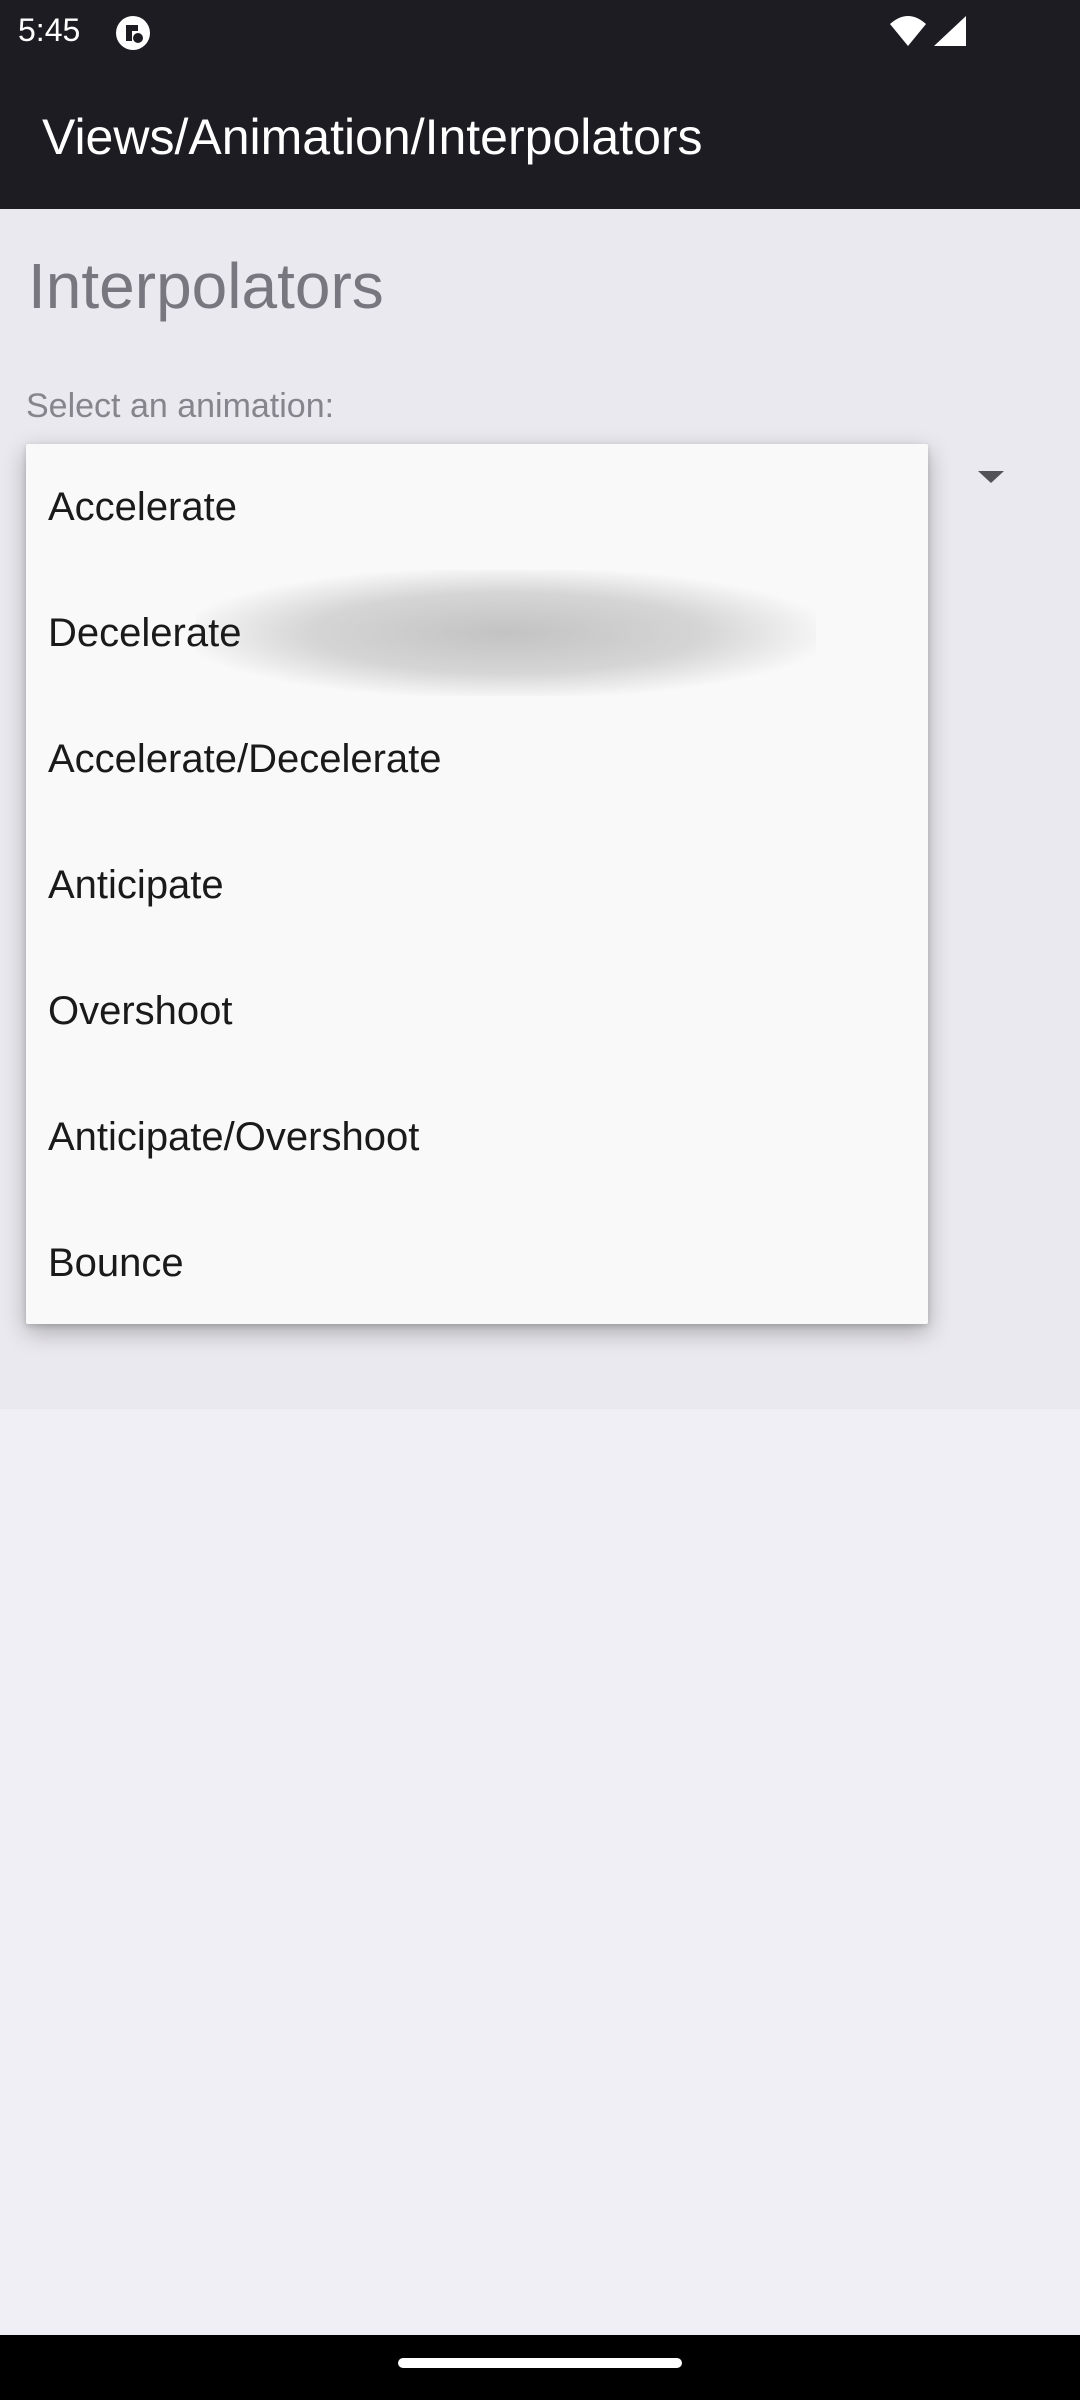  I want to click on status-time: 5:45, so click(49, 30).